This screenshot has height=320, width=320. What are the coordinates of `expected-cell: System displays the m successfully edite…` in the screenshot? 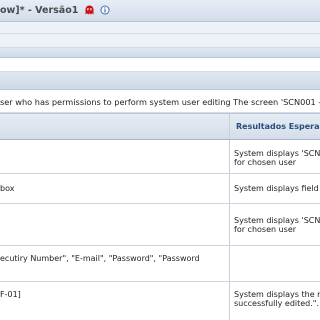 It's located at (275, 301).